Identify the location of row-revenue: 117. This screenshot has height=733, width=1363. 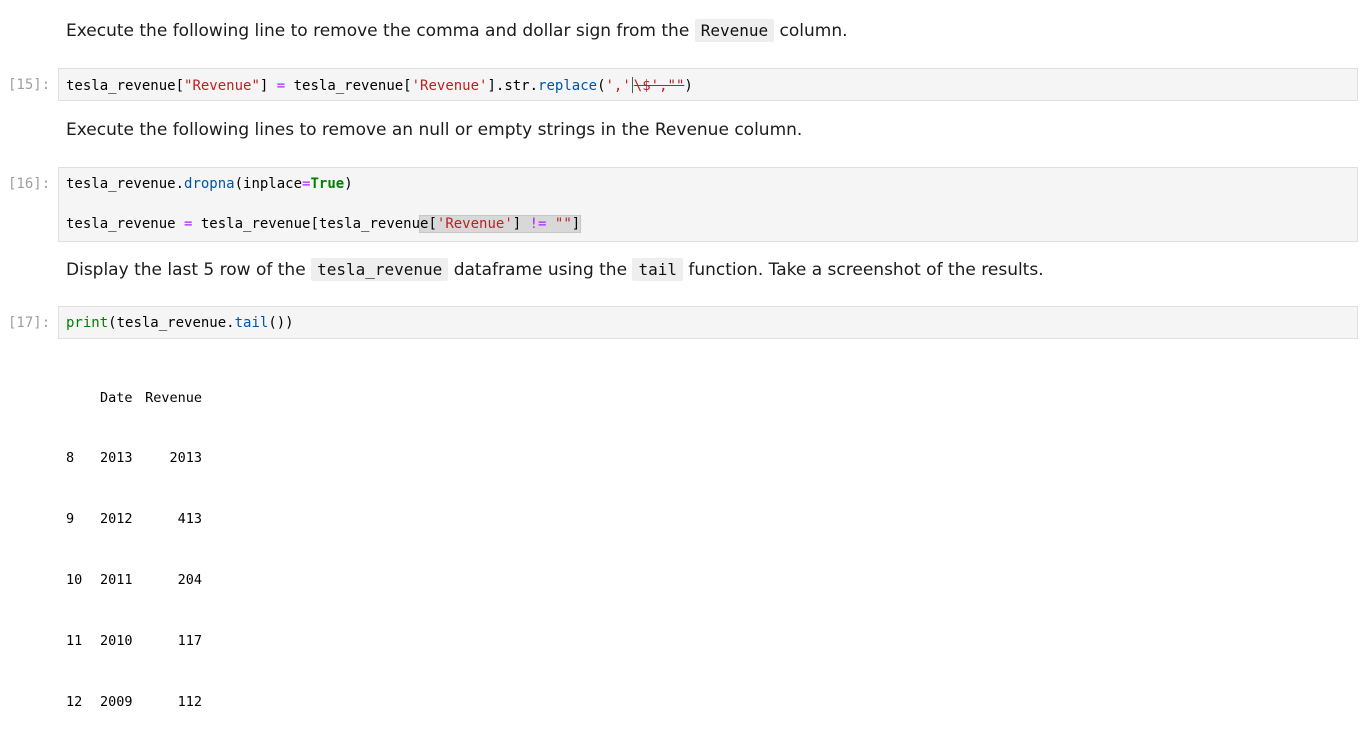
(189, 641).